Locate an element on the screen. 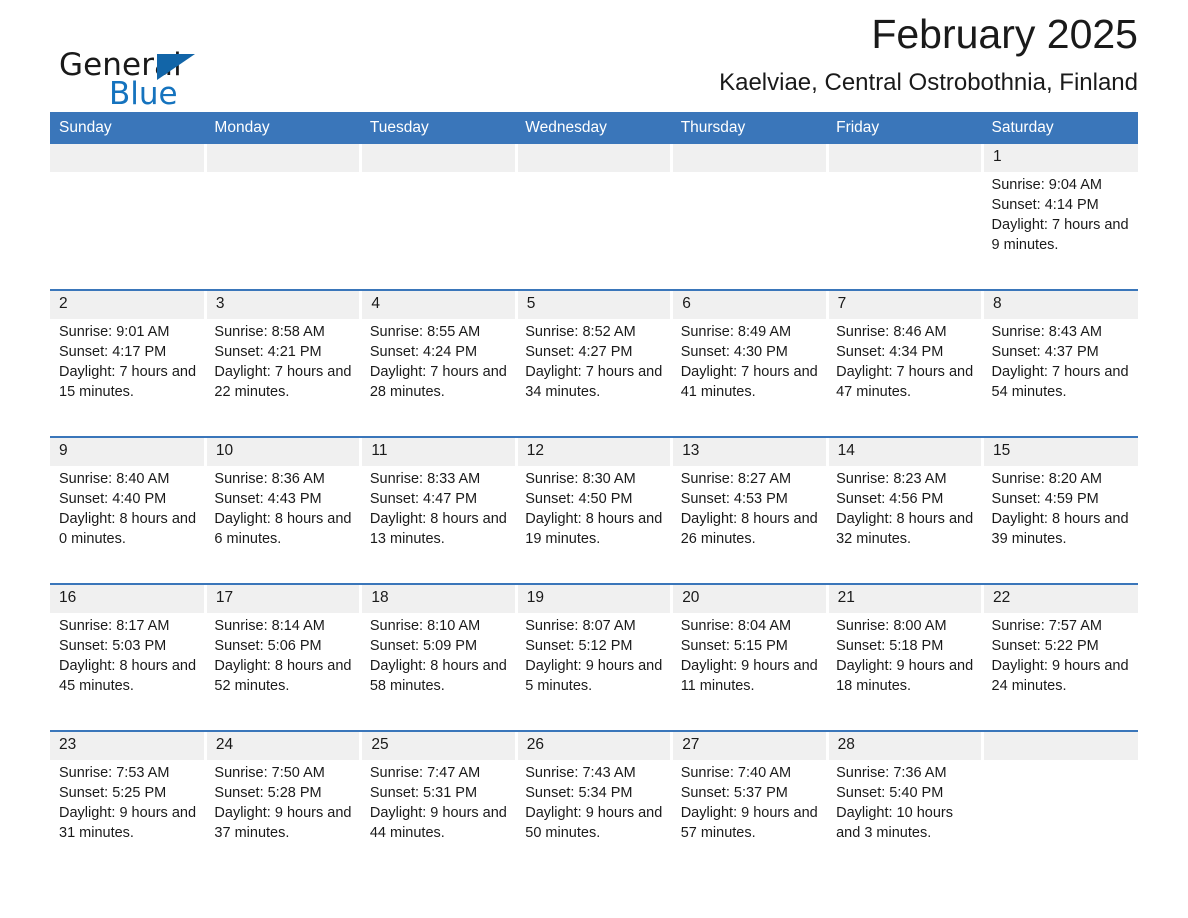 Image resolution: width=1188 pixels, height=918 pixels. sunset-text: Sunset: 5:25 PM is located at coordinates (113, 793).